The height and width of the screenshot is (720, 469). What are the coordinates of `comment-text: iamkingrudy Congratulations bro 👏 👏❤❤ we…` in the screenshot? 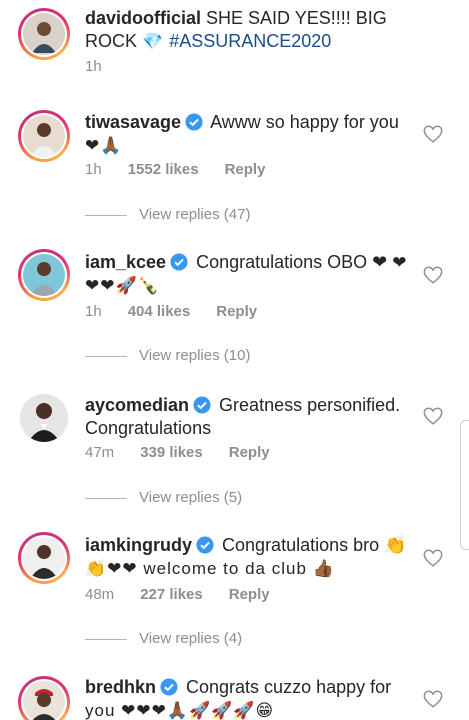 It's located at (250, 557).